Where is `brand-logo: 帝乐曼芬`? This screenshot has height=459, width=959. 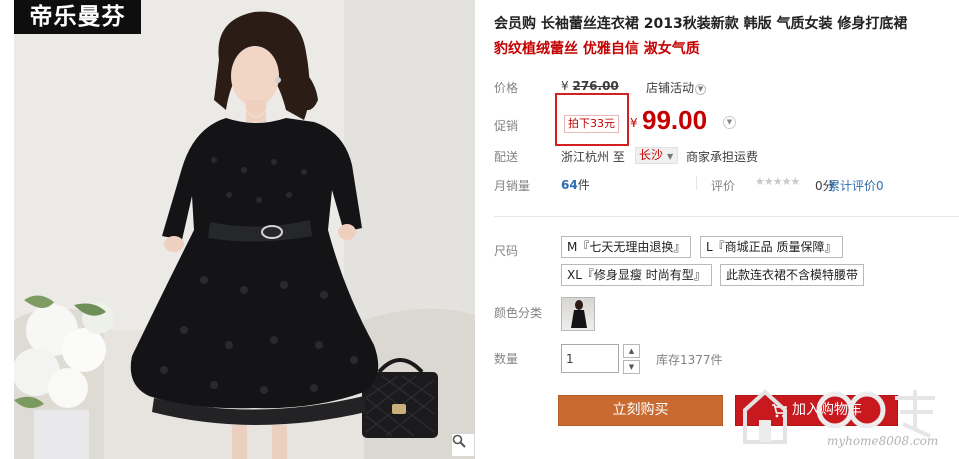 brand-logo: 帝乐曼芬 is located at coordinates (77, 17).